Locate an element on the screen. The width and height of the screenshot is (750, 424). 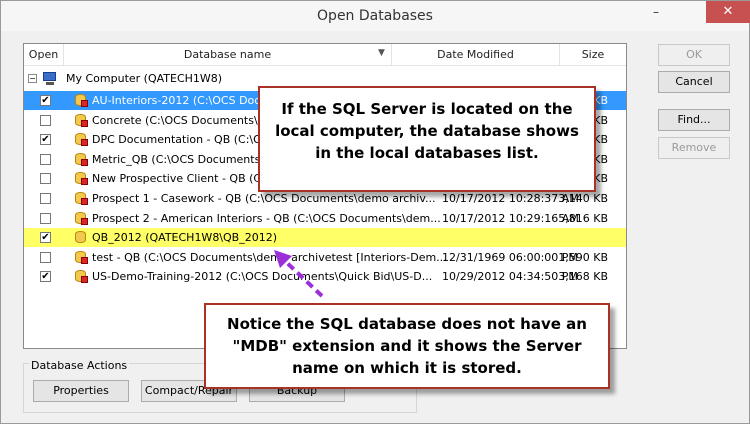
window-title: Open Databases is located at coordinates (375, 16).